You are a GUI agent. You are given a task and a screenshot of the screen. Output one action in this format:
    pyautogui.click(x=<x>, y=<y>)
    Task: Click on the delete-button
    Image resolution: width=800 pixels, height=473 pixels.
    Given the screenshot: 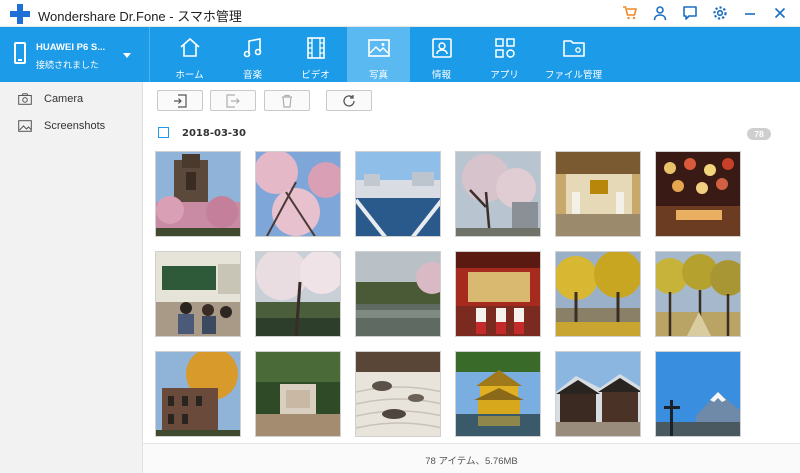 What is the action you would take?
    pyautogui.click(x=287, y=100)
    